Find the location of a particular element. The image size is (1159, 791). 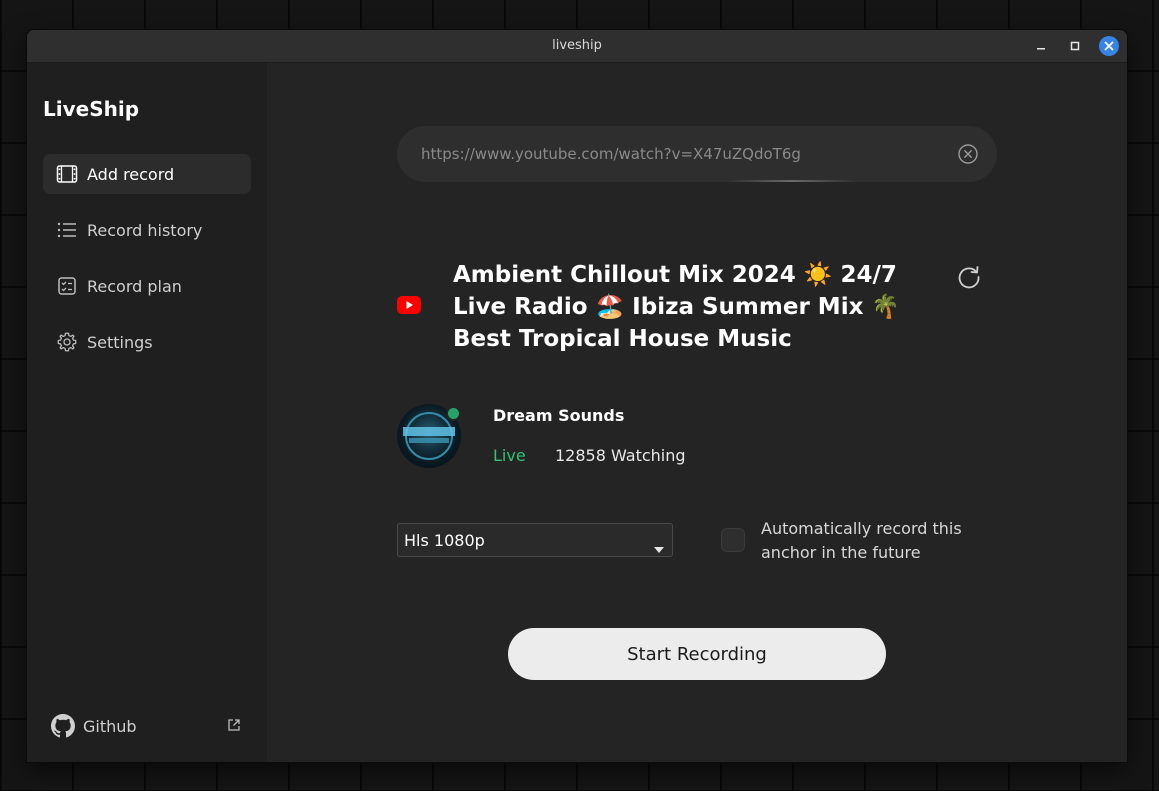

caret-down-icon is located at coordinates (659, 547).